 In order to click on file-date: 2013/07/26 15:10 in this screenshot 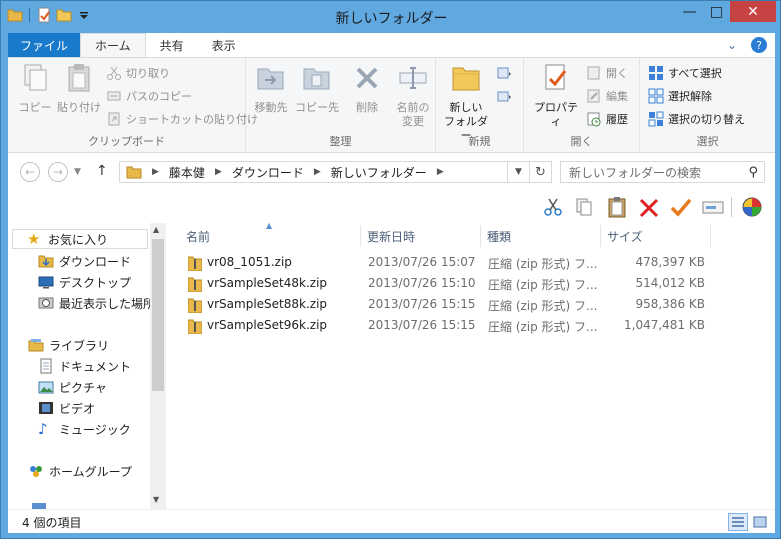, I will do `click(422, 283)`.